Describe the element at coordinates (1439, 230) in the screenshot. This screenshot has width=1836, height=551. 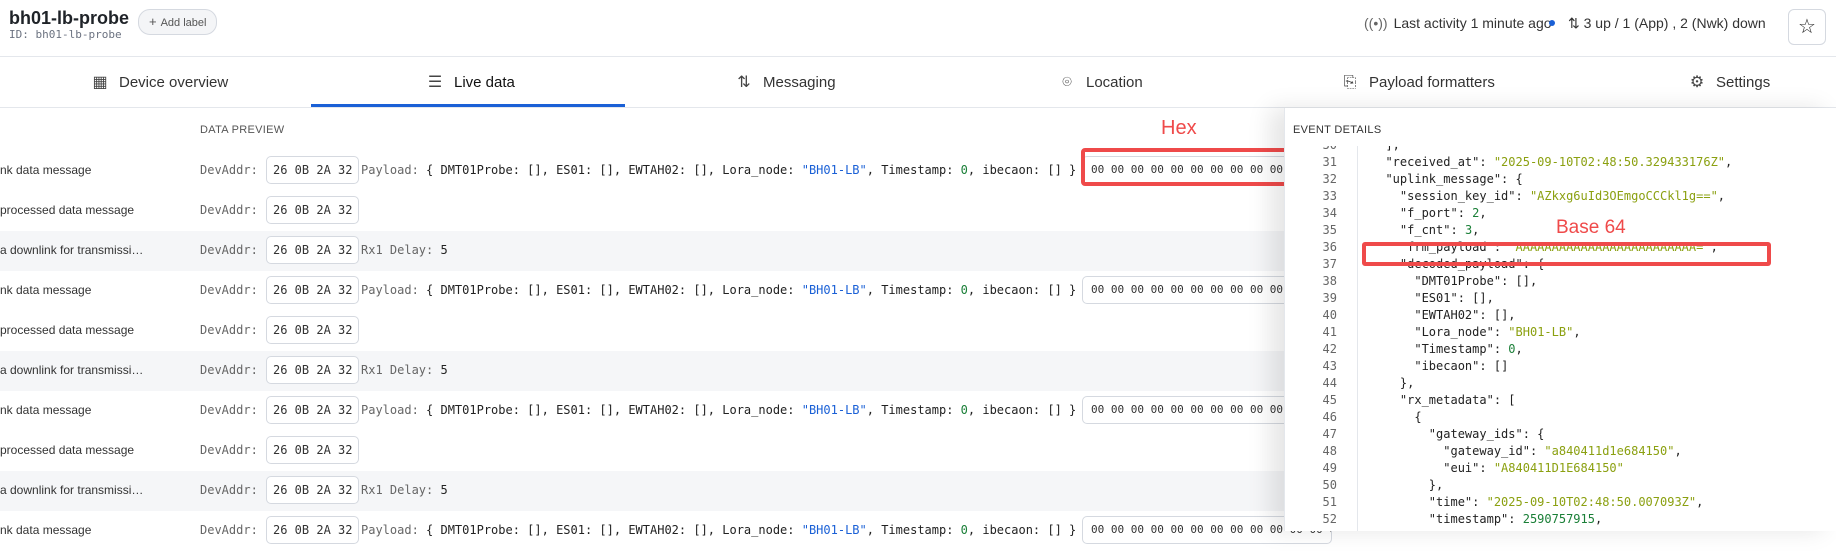
I see `code-text: "f_cnt": 3,` at that location.